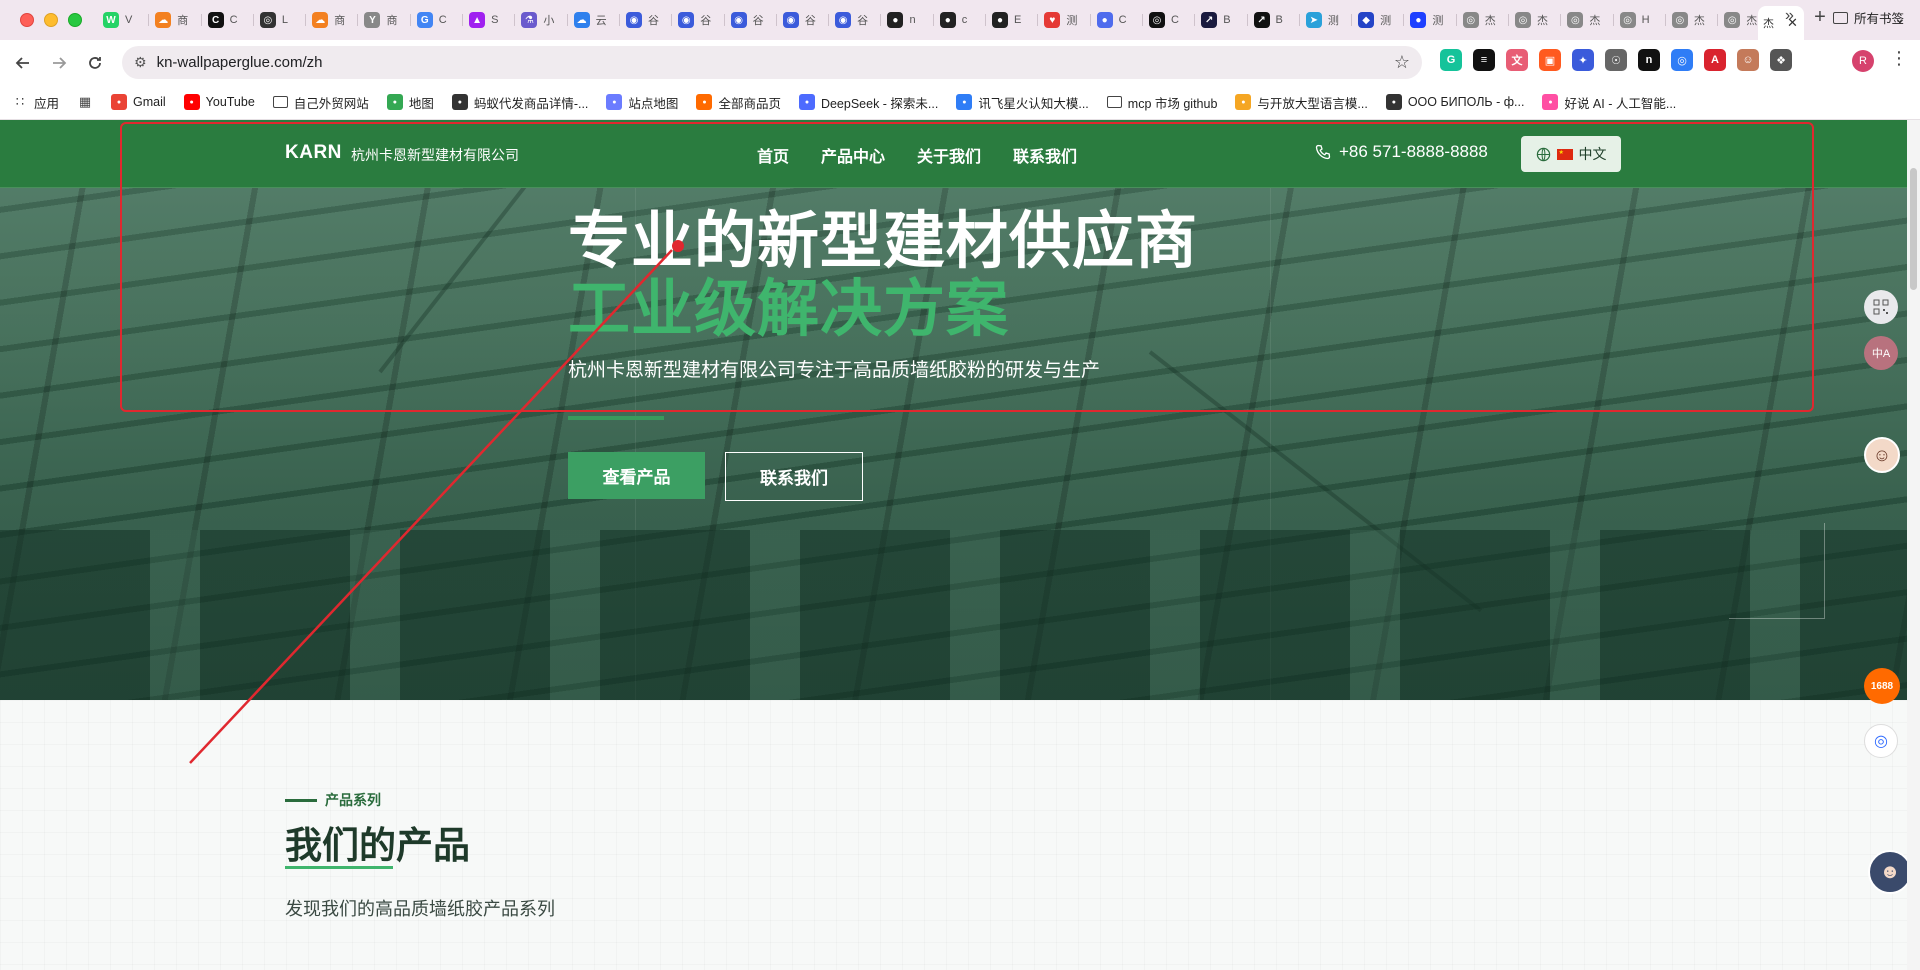 The image size is (1920, 970). I want to click on tab: ➤ 测, so click(1327, 20).